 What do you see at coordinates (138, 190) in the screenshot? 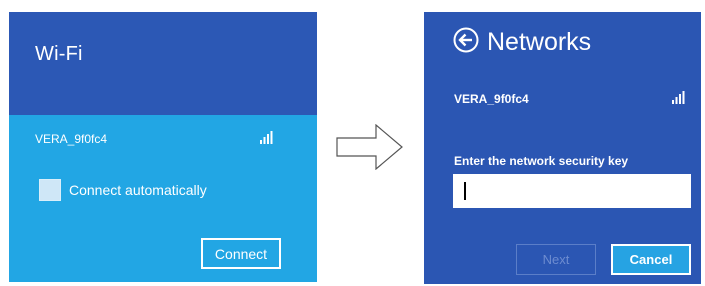
I see `connect-automatically-label: Connect automatically` at bounding box center [138, 190].